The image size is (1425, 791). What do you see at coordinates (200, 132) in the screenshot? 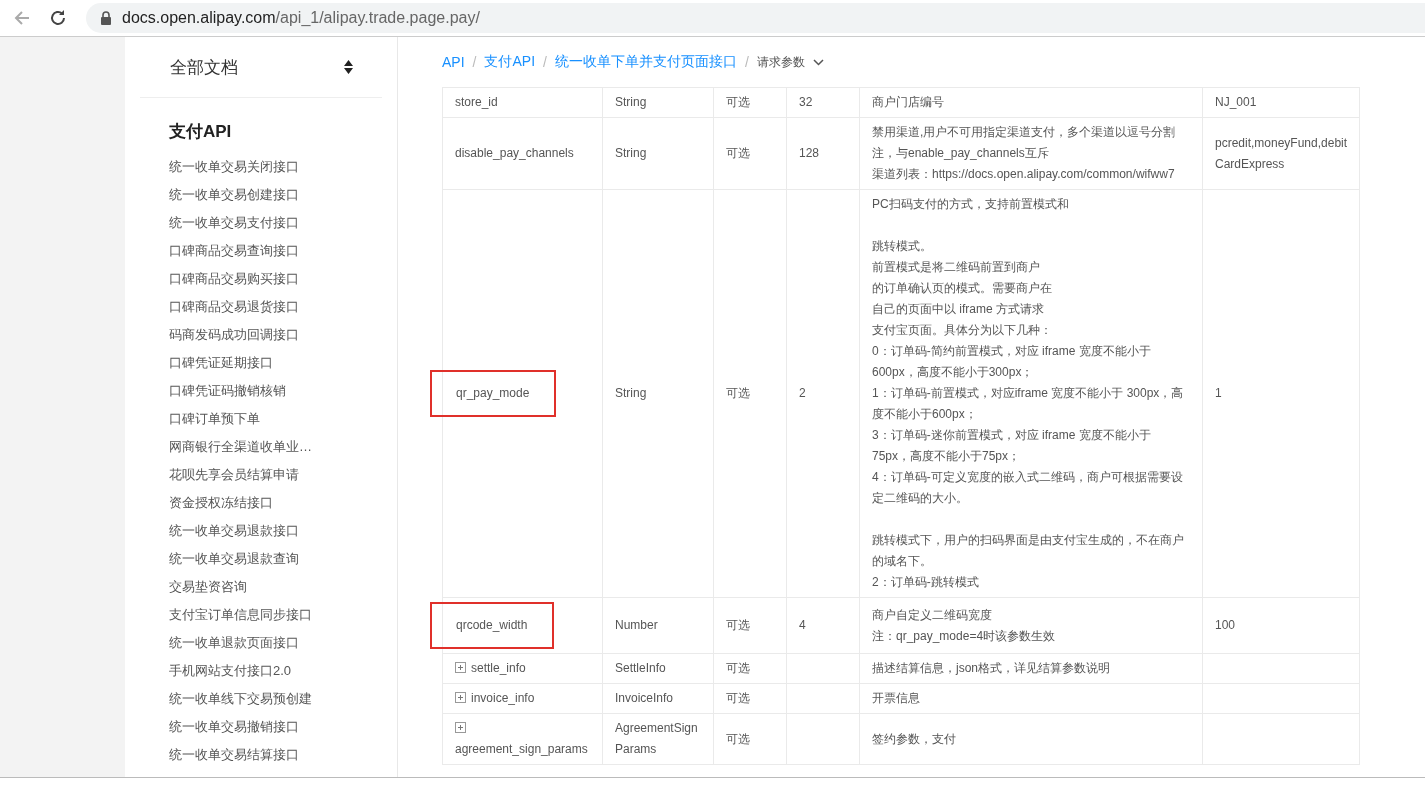
I see `section-title: 支付API` at bounding box center [200, 132].